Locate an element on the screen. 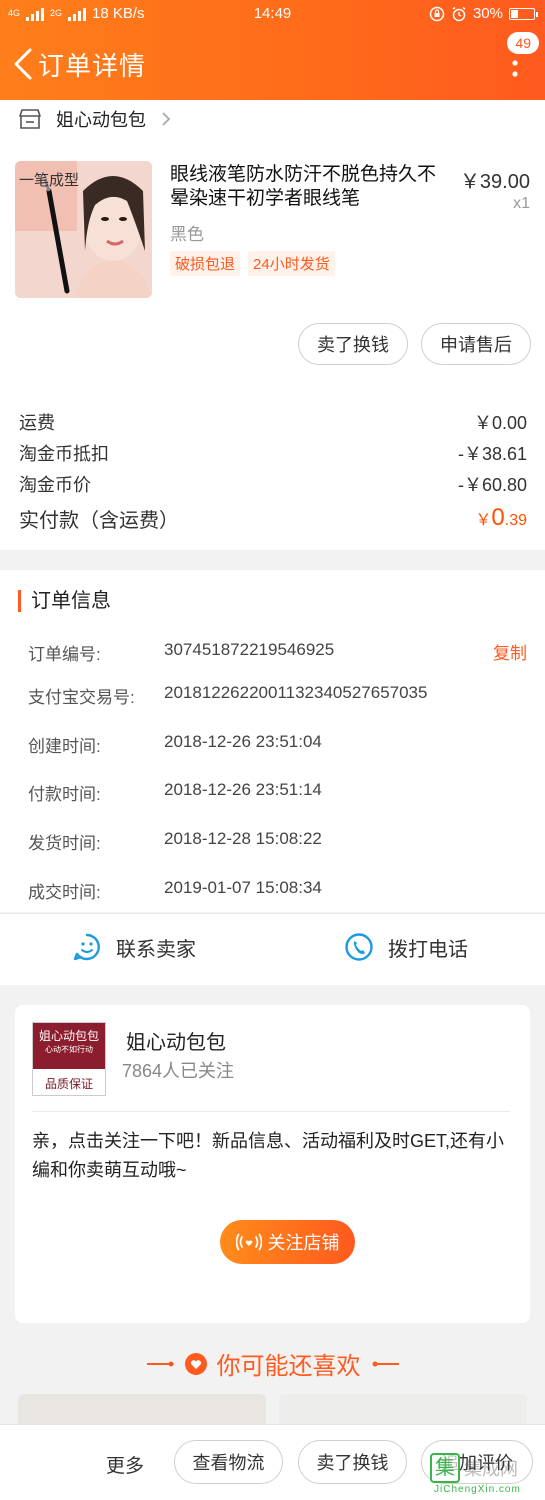 The image size is (545, 1500). shop-link: 姐心动包包 is located at coordinates (95, 119).